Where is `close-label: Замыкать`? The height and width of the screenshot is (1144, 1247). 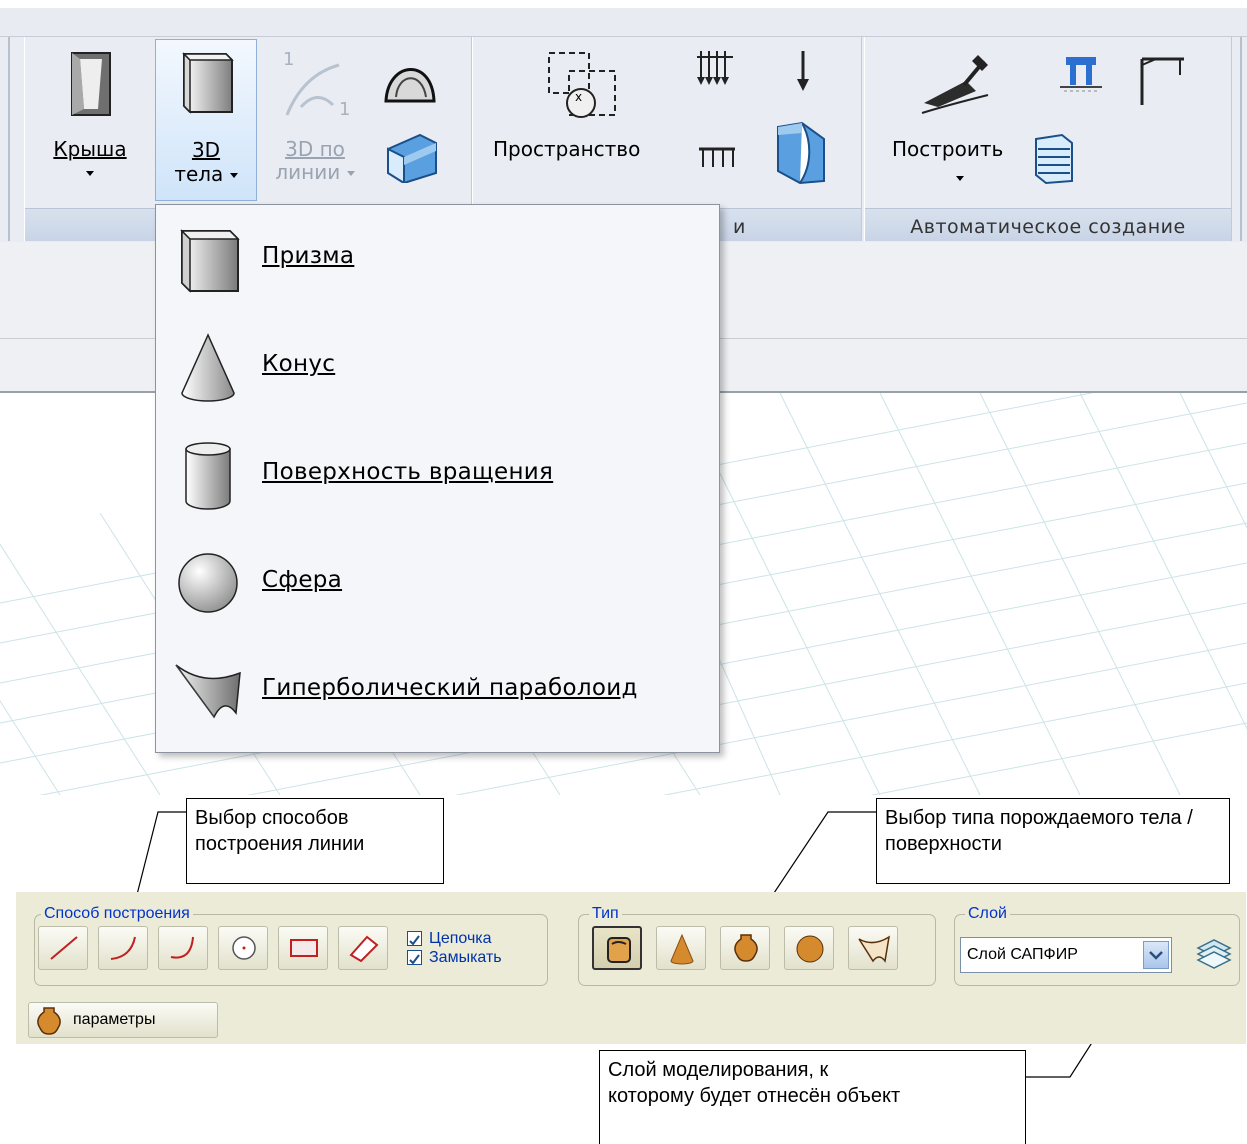 close-label: Замыкать is located at coordinates (465, 957).